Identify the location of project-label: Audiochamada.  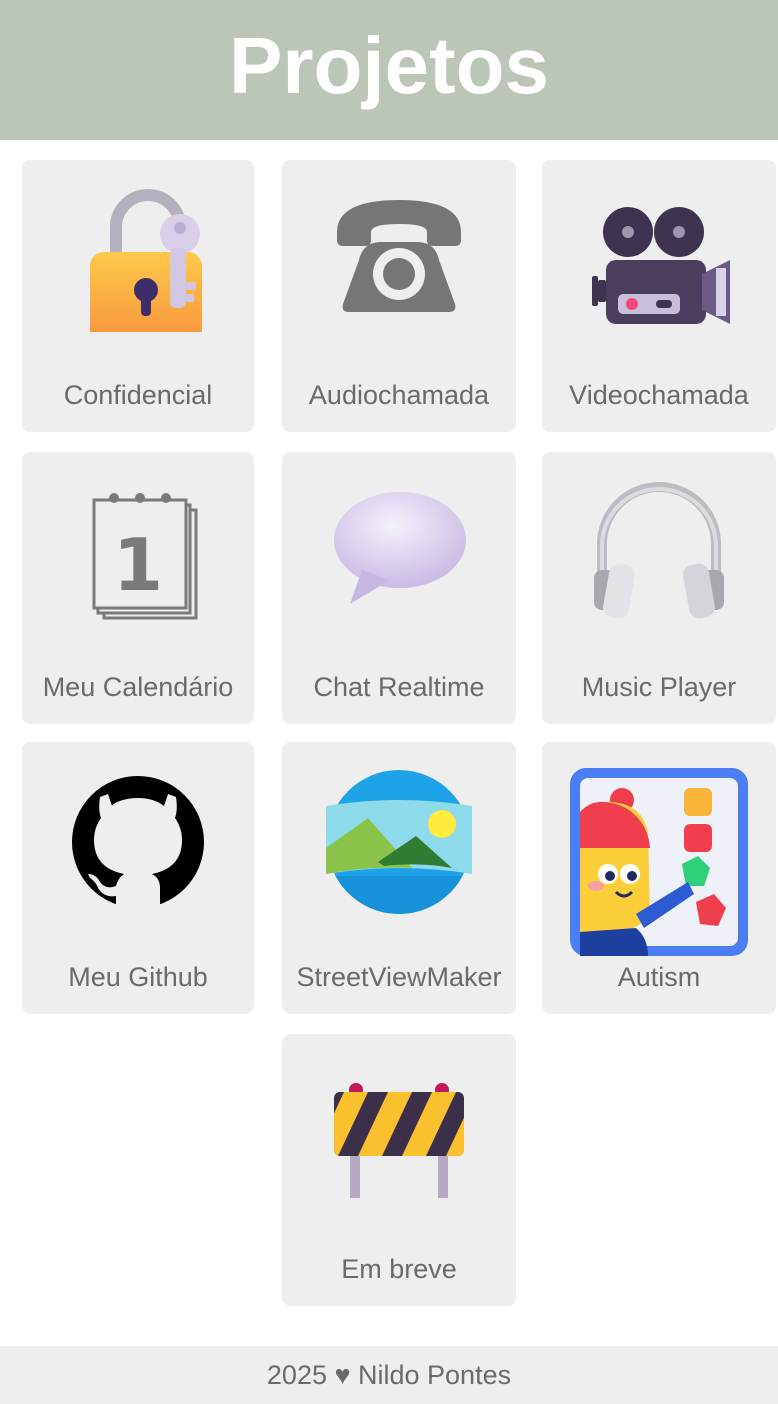
(399, 395).